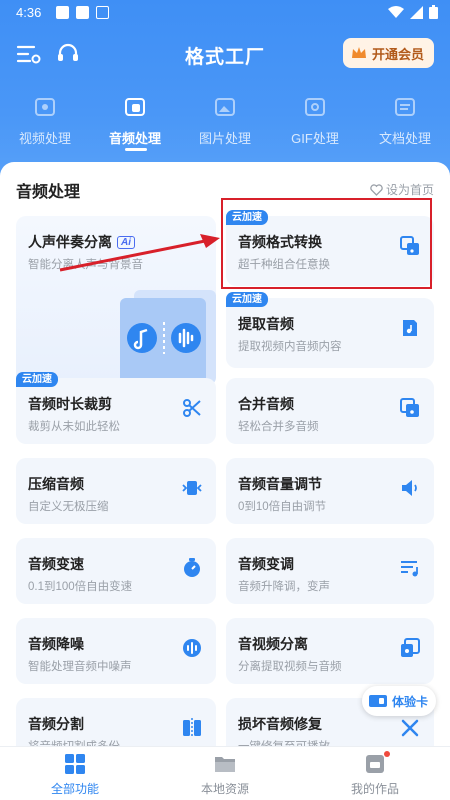  I want to click on card-subtitle: 一键修复至可播放, so click(284, 742).